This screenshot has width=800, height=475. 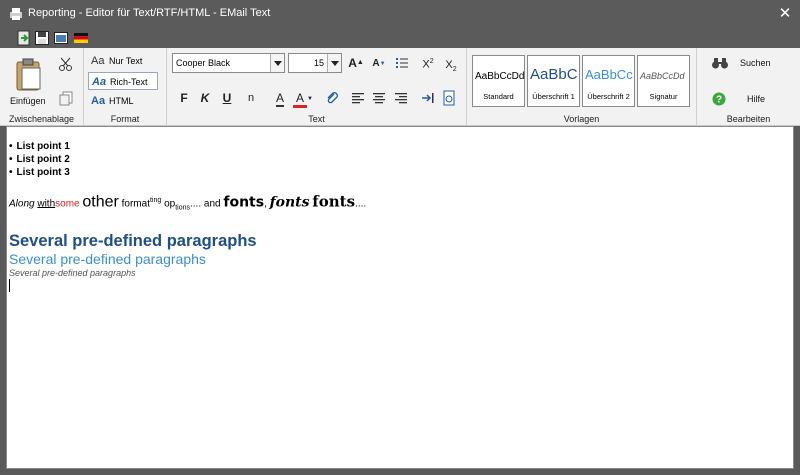 I want to click on align-left-button, so click(x=358, y=98).